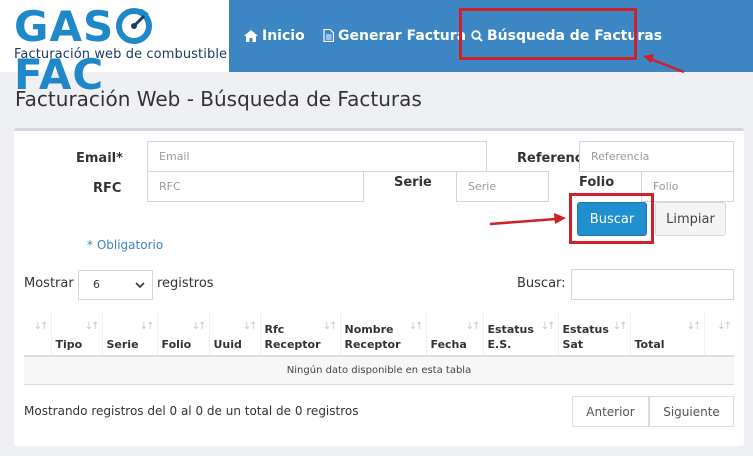  What do you see at coordinates (317, 156) in the screenshot?
I see `email-field` at bounding box center [317, 156].